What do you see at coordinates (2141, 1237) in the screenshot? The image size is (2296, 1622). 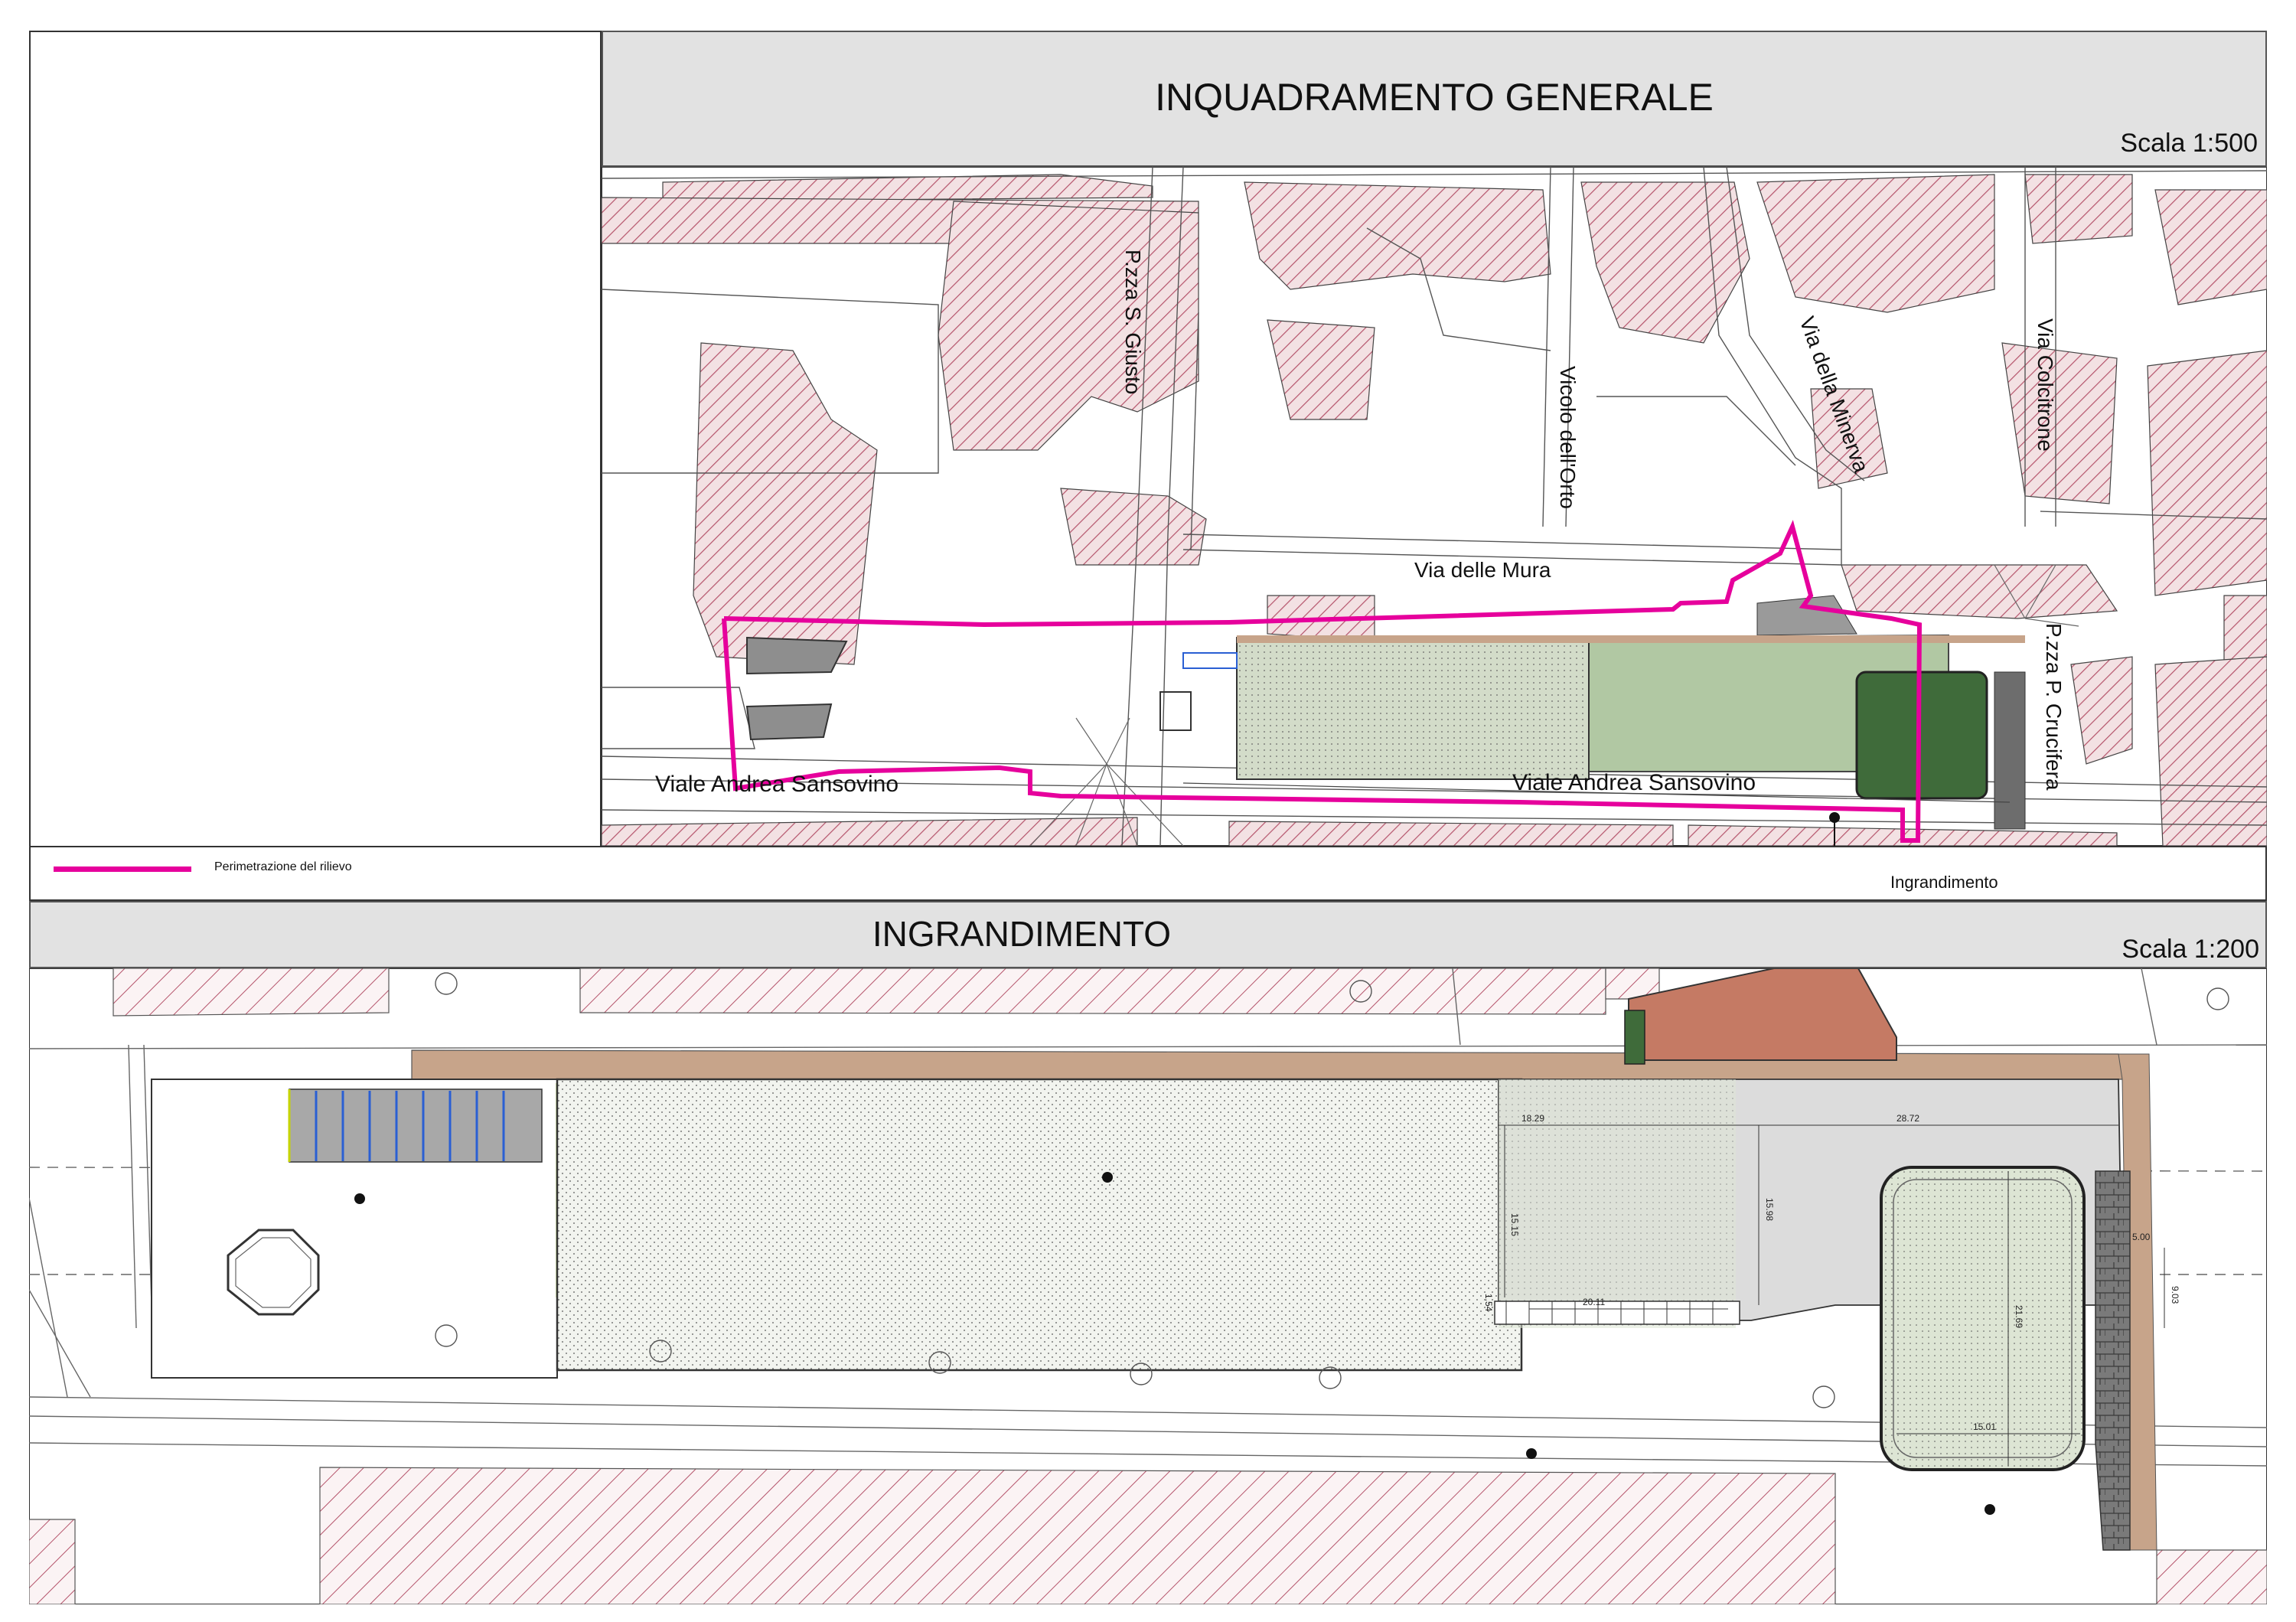 I see `dimension-8: 5.00` at bounding box center [2141, 1237].